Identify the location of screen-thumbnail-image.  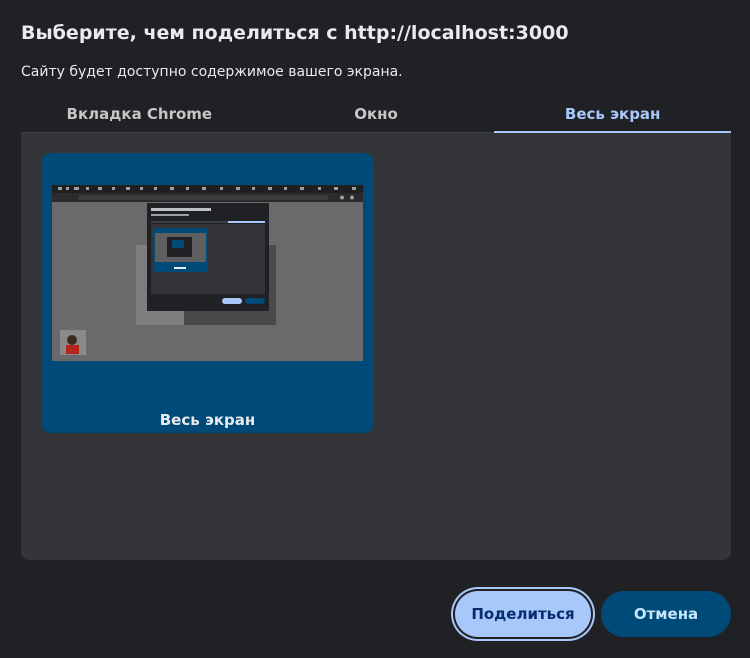
(207, 273).